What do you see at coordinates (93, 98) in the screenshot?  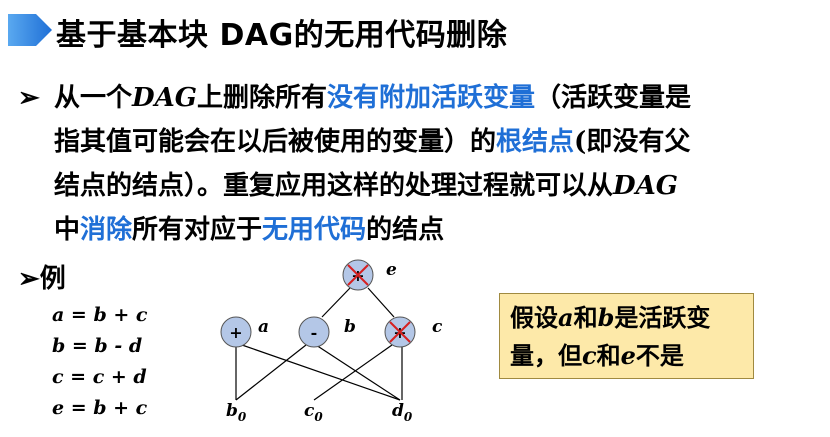 I see `para-text: 从一个` at bounding box center [93, 98].